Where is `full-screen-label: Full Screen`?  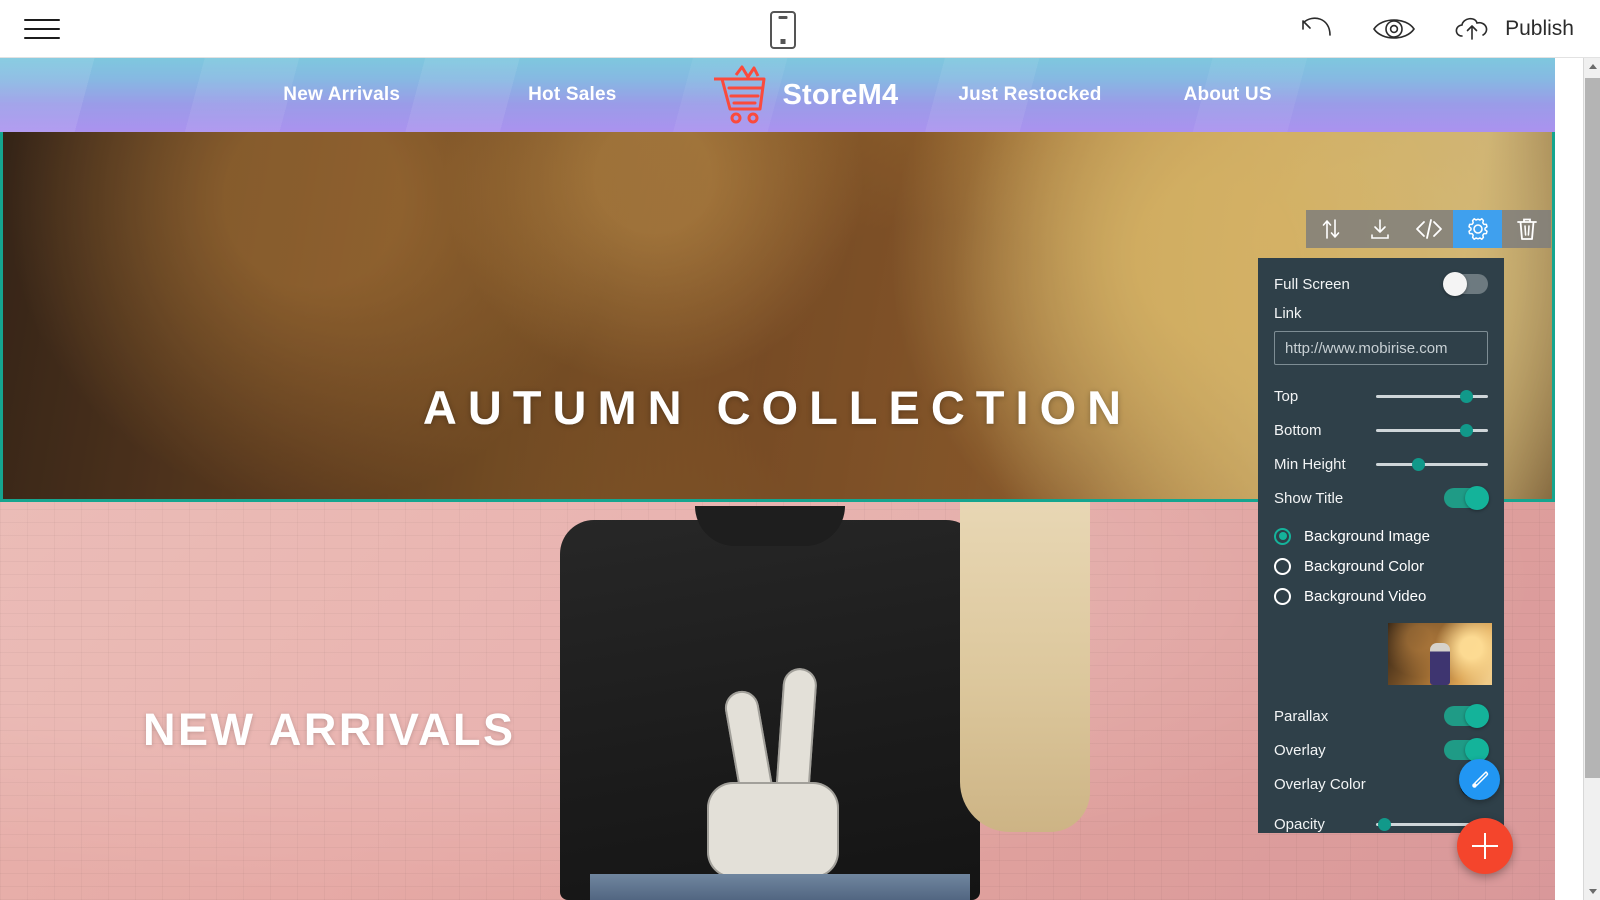
full-screen-label: Full Screen is located at coordinates (1312, 284).